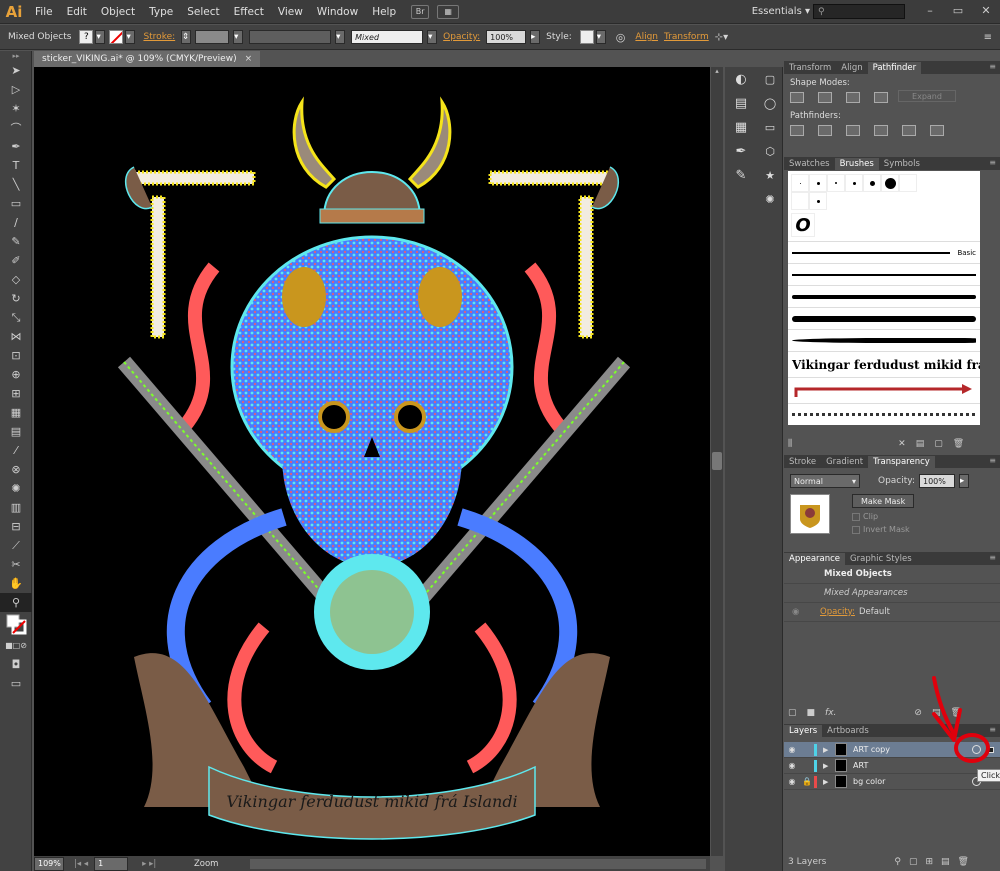 This screenshot has height=871, width=1000. Describe the element at coordinates (892, 782) in the screenshot. I see `layer-row-bg-color: ◉ 🔒 ▶ bg color` at that location.